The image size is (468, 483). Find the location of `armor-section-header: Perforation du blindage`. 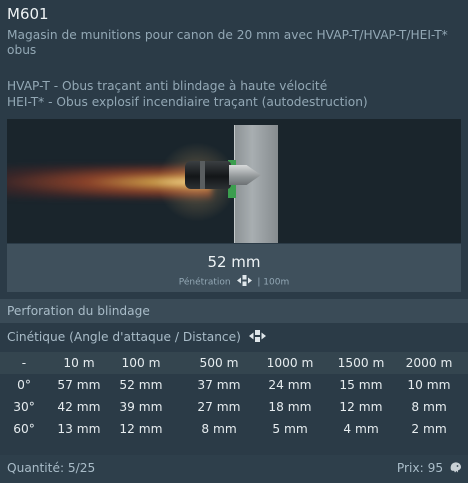

armor-section-header: Perforation du blindage is located at coordinates (234, 311).